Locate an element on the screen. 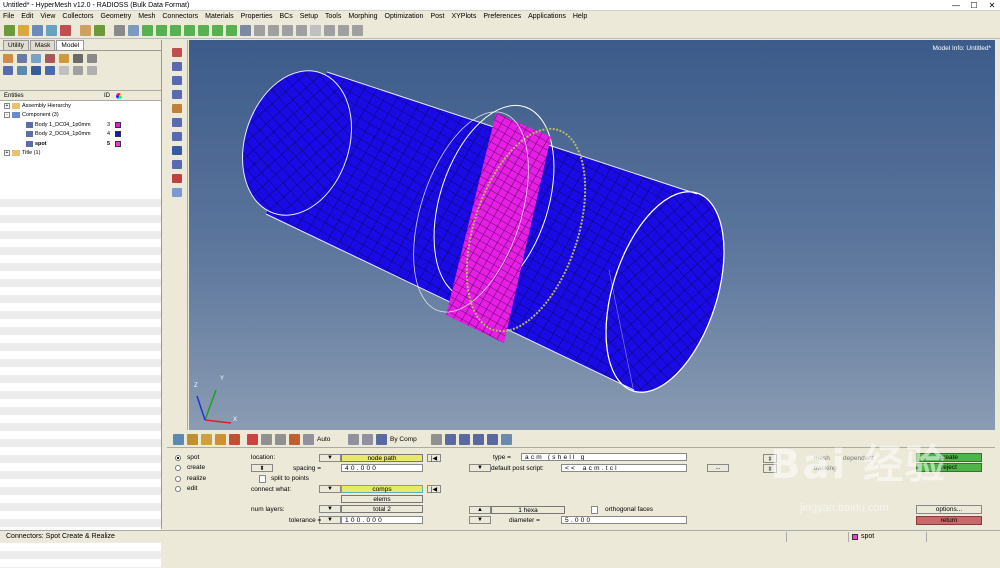 The width and height of the screenshot is (1000, 568). tree-row-assembly: + Assembly Hierarchy is located at coordinates (80, 106).